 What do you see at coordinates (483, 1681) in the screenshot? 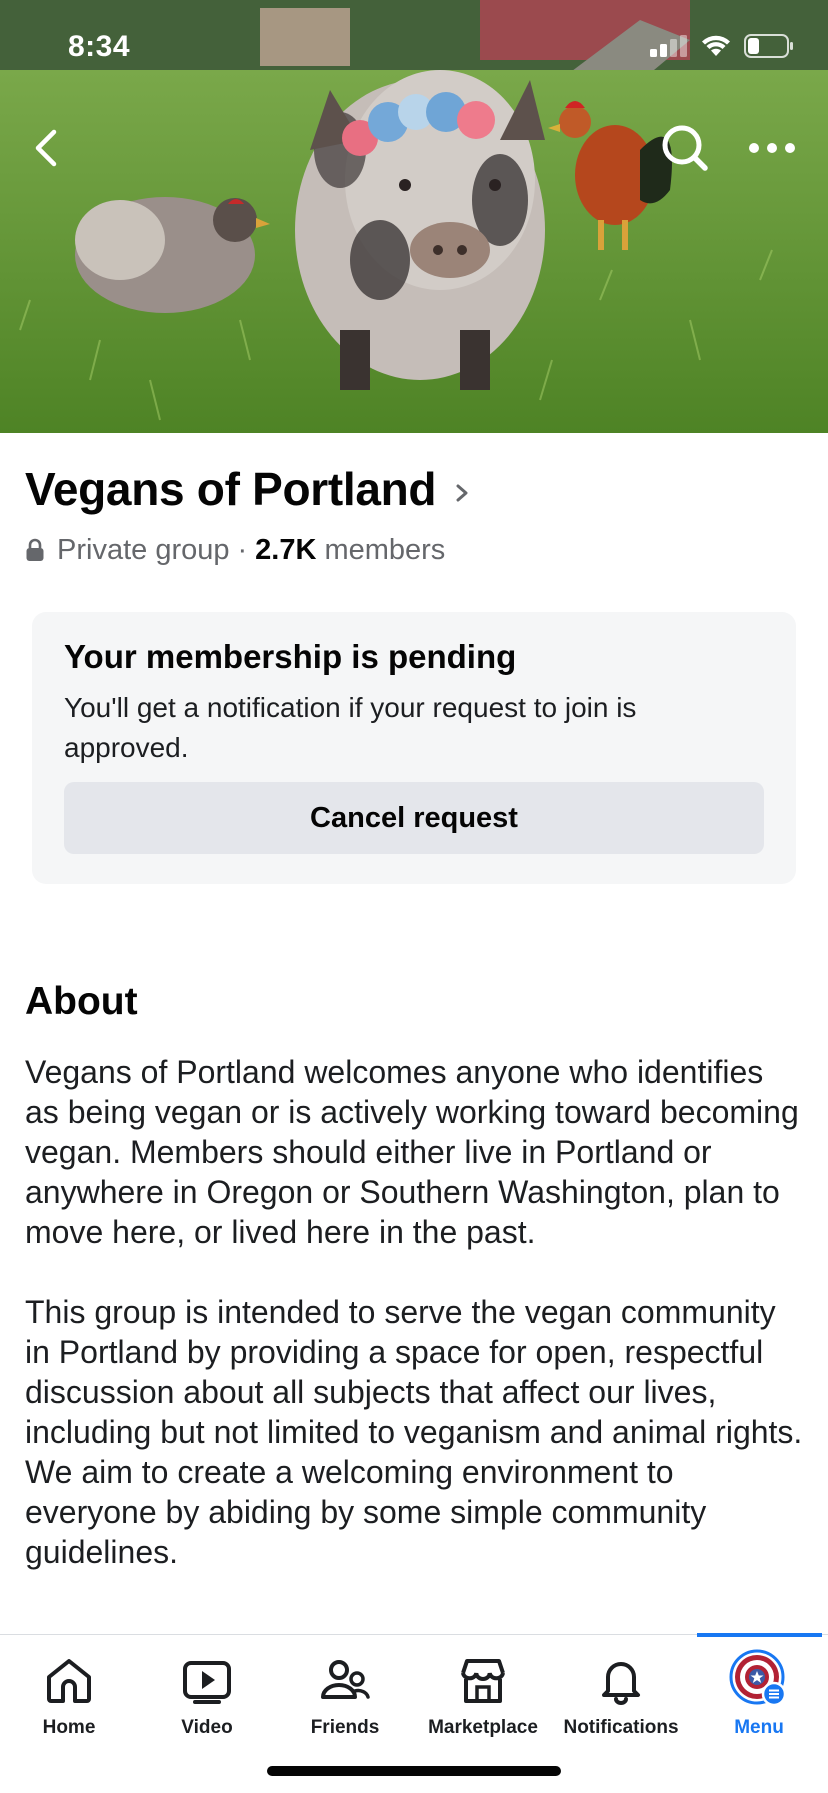
I see `marketplace-icon` at bounding box center [483, 1681].